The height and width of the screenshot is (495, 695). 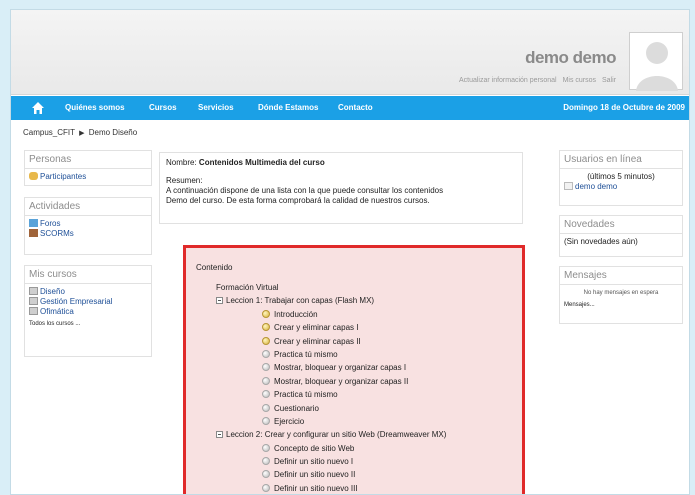 What do you see at coordinates (316, 488) in the screenshot?
I see `lesson-2-item-label: Definir un sitio nuevo III` at bounding box center [316, 488].